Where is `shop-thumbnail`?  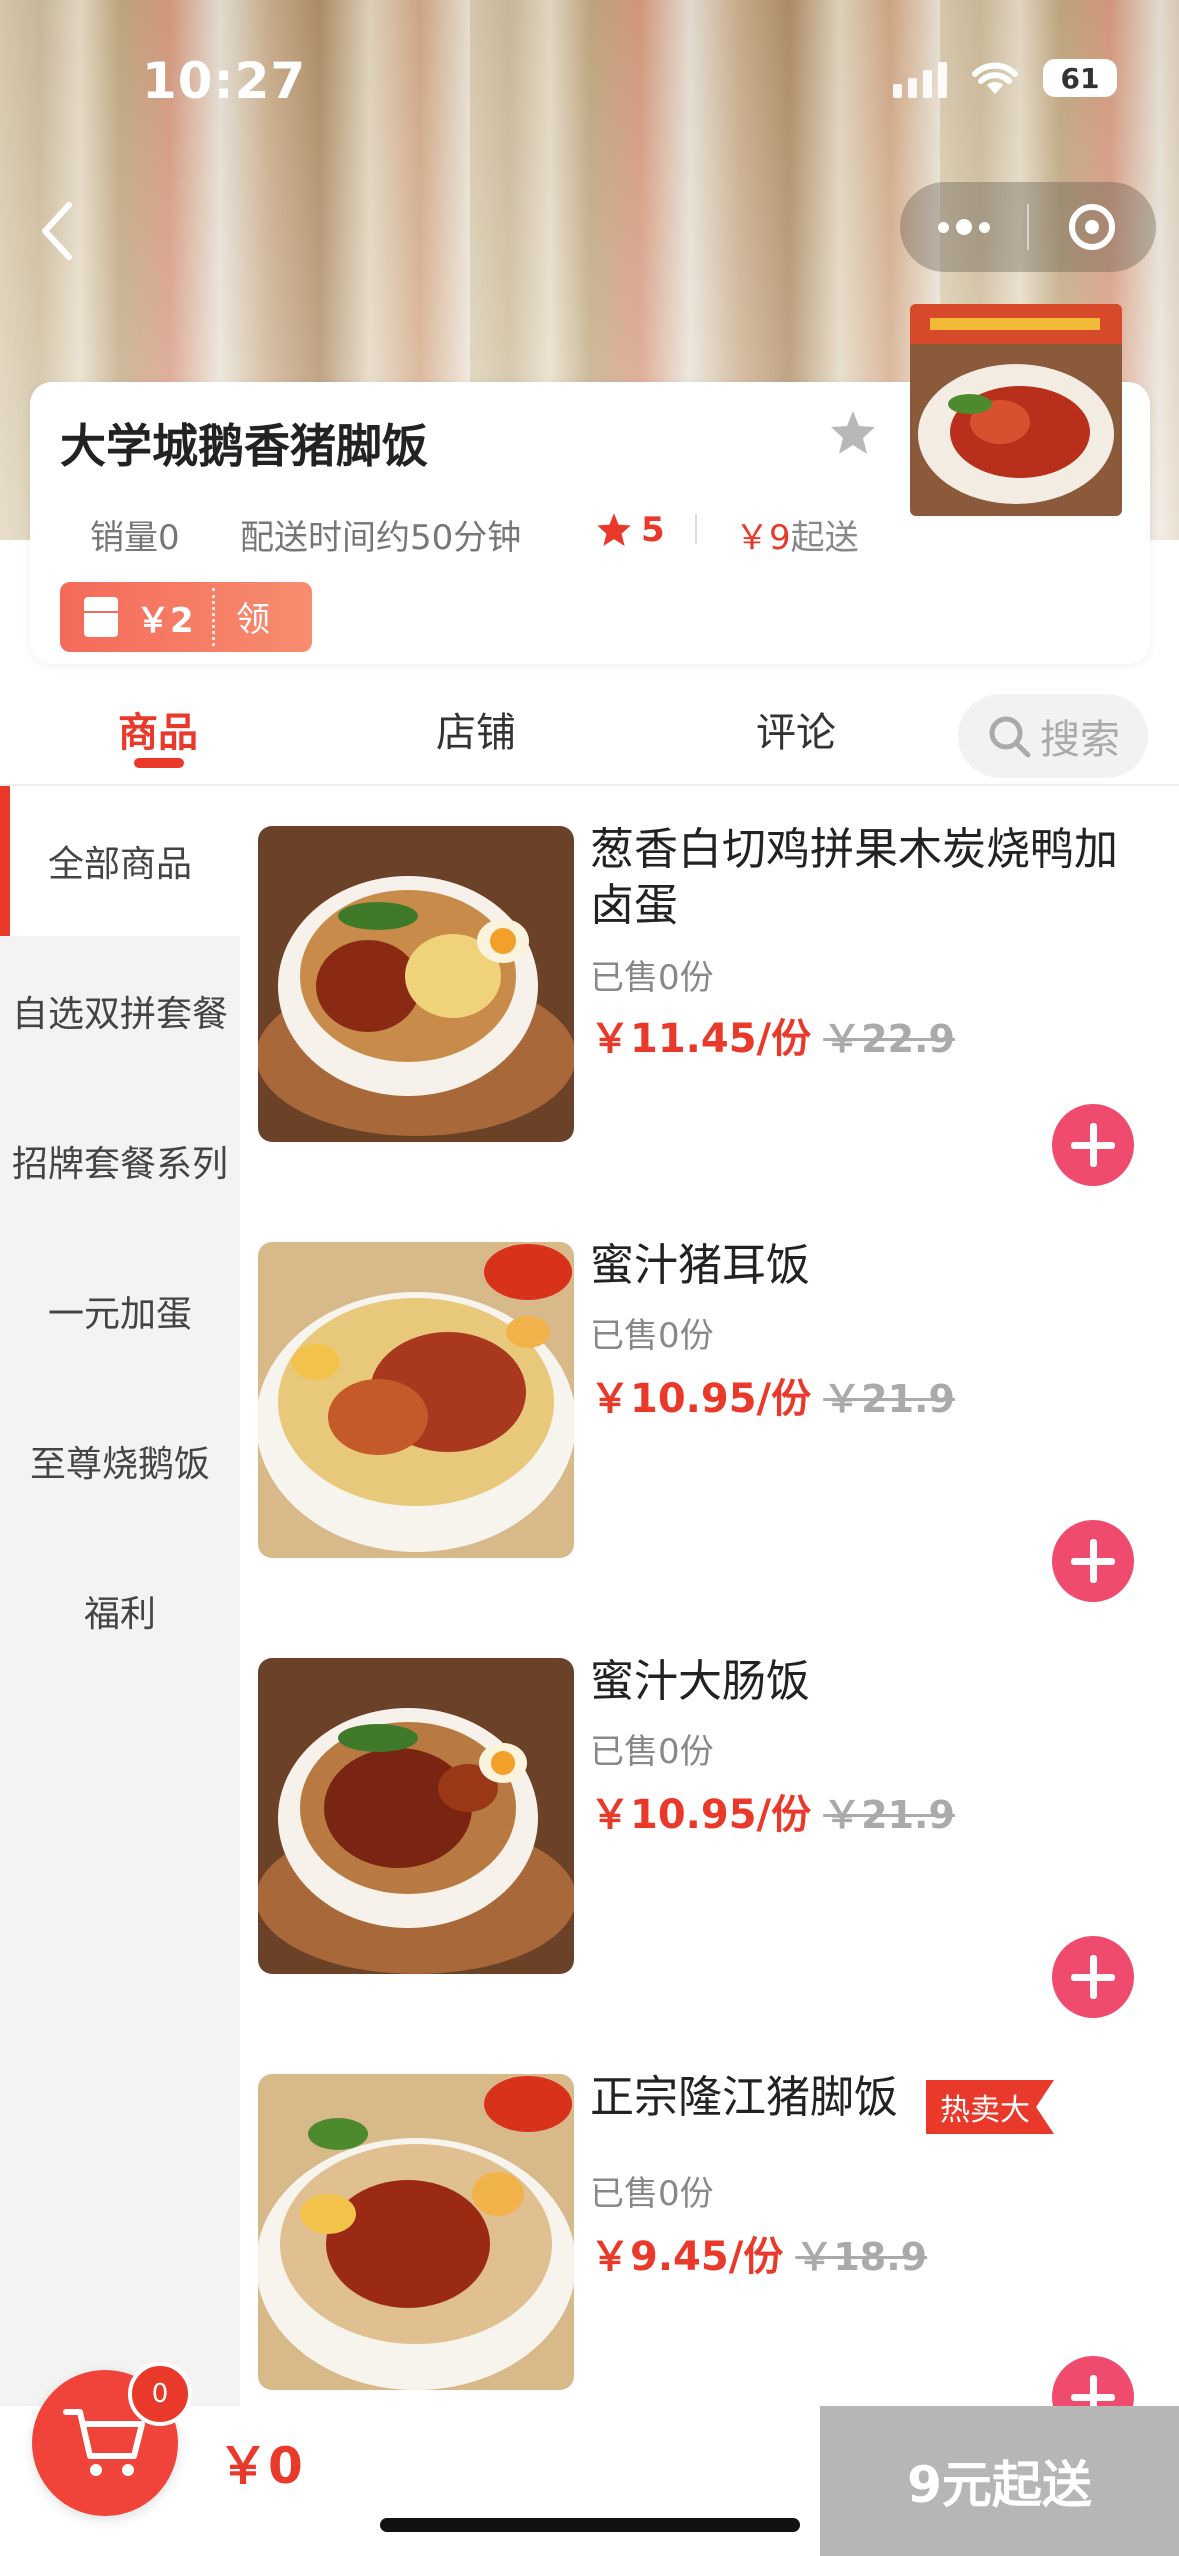 shop-thumbnail is located at coordinates (1016, 410).